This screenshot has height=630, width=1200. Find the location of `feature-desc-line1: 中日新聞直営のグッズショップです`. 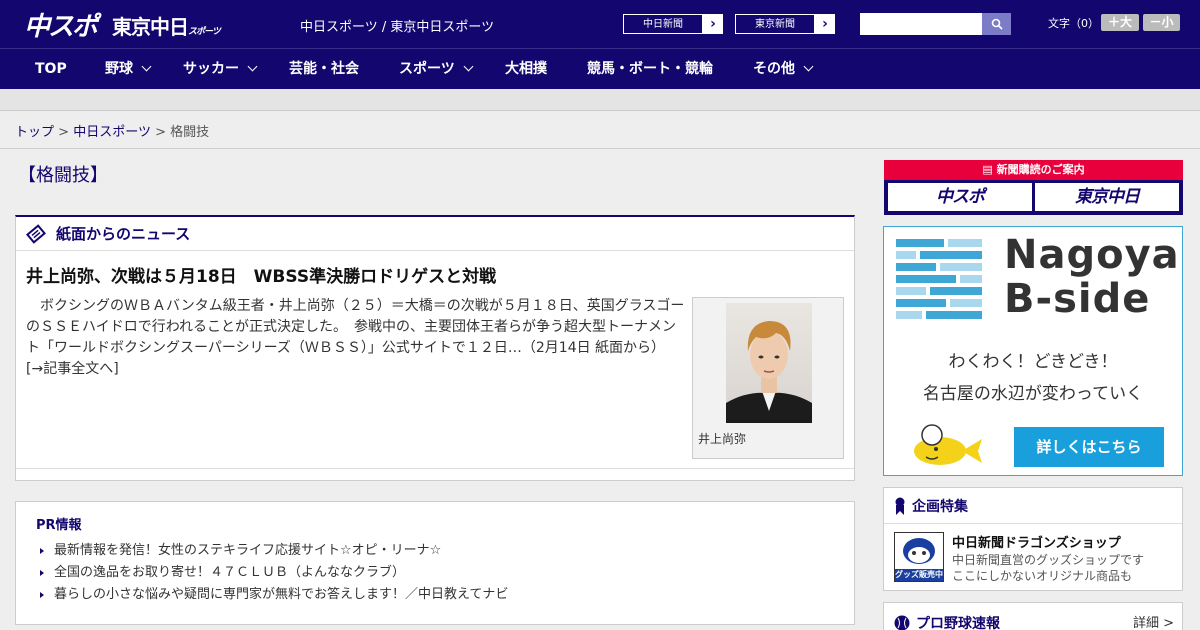

feature-desc-line1: 中日新聞直営のグッズショップです is located at coordinates (1048, 560).